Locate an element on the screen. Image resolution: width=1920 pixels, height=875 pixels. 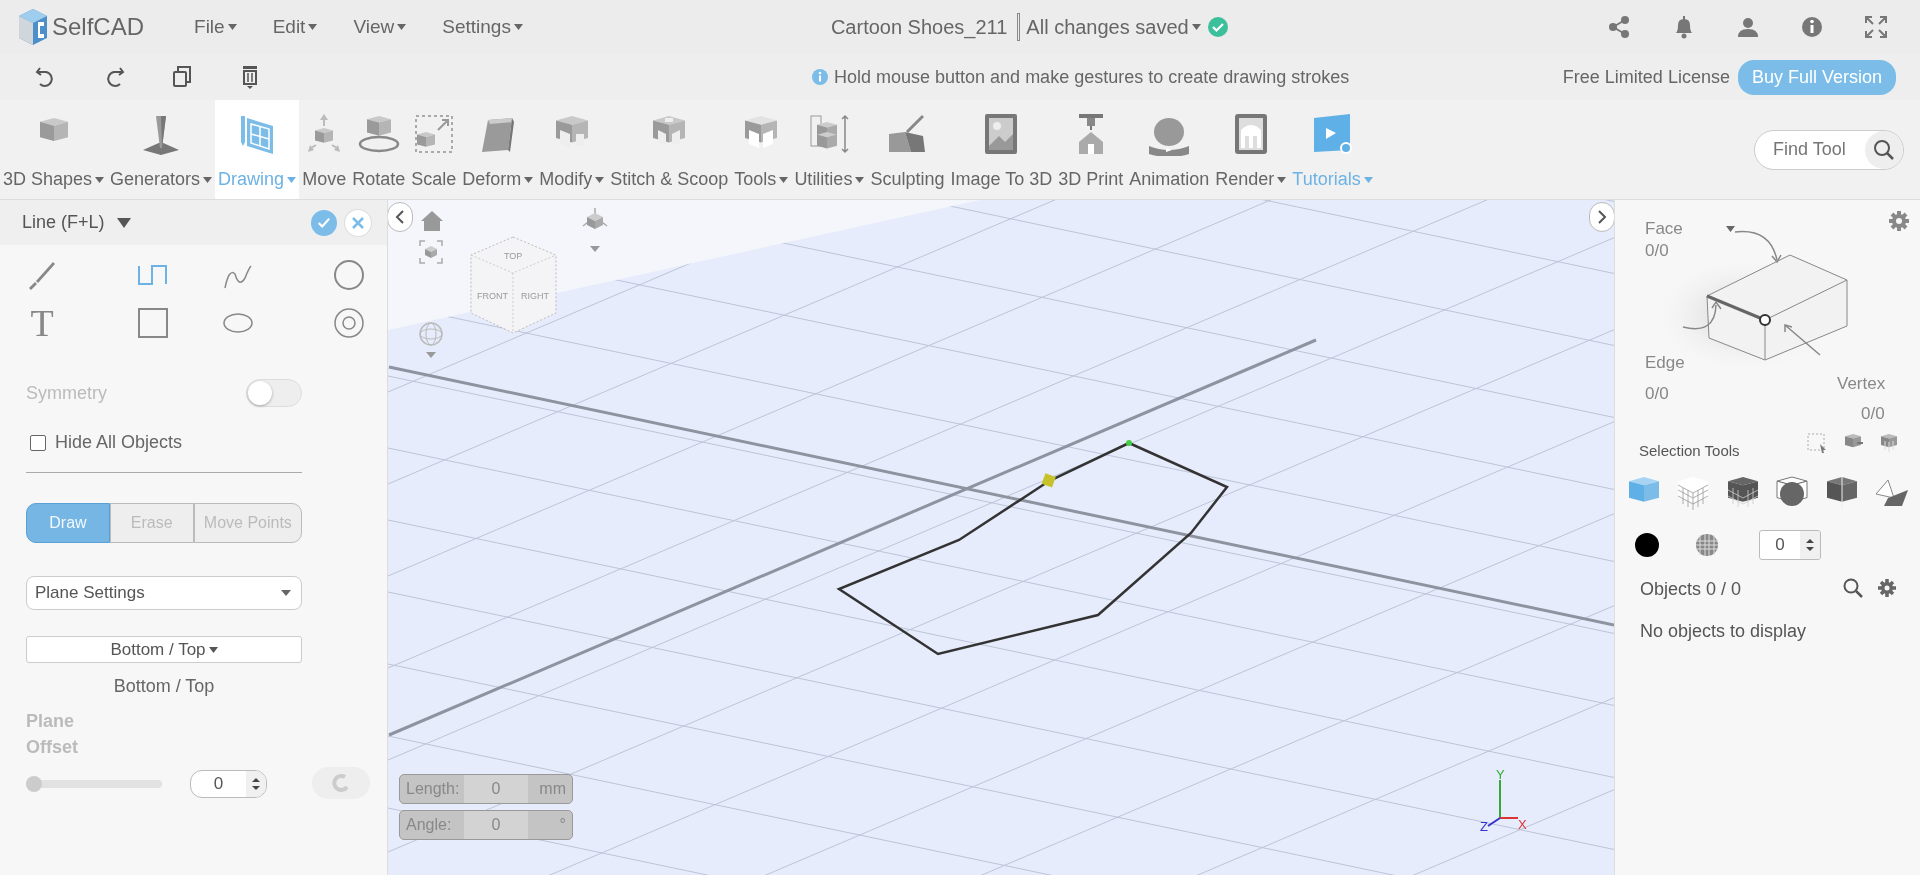
x-axis-label: X is located at coordinates (1522, 824).